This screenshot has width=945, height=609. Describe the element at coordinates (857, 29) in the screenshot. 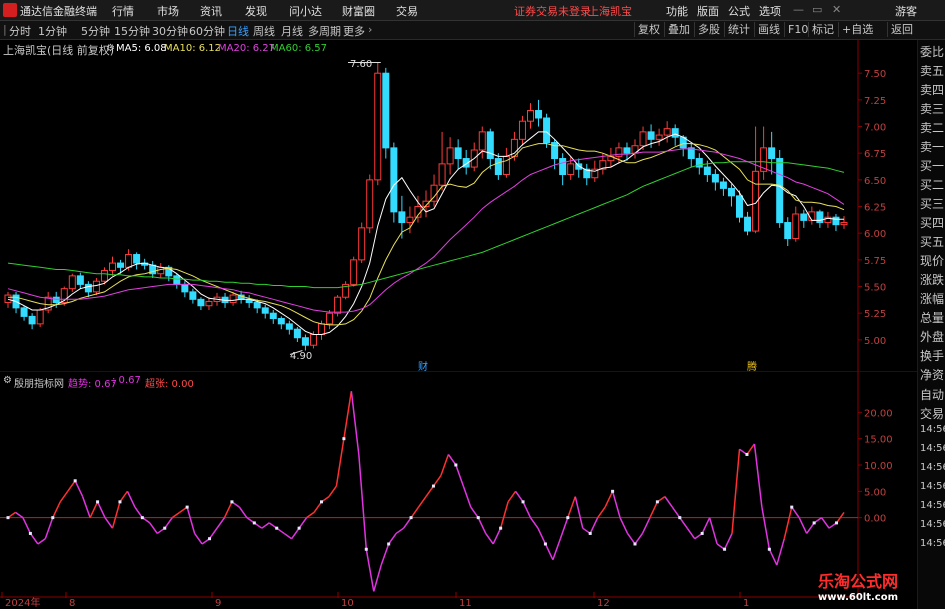

I see `btn-add-watchlist: +自选` at that location.